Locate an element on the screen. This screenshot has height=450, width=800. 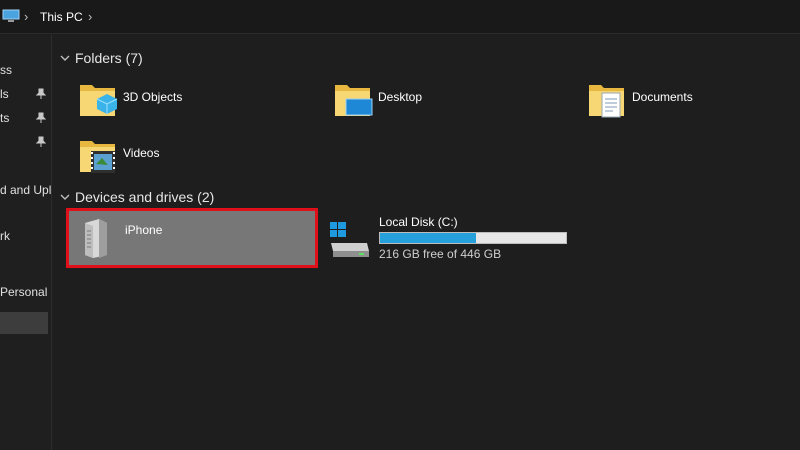
nav-item-pinned-2: ts is located at coordinates (25, 118).